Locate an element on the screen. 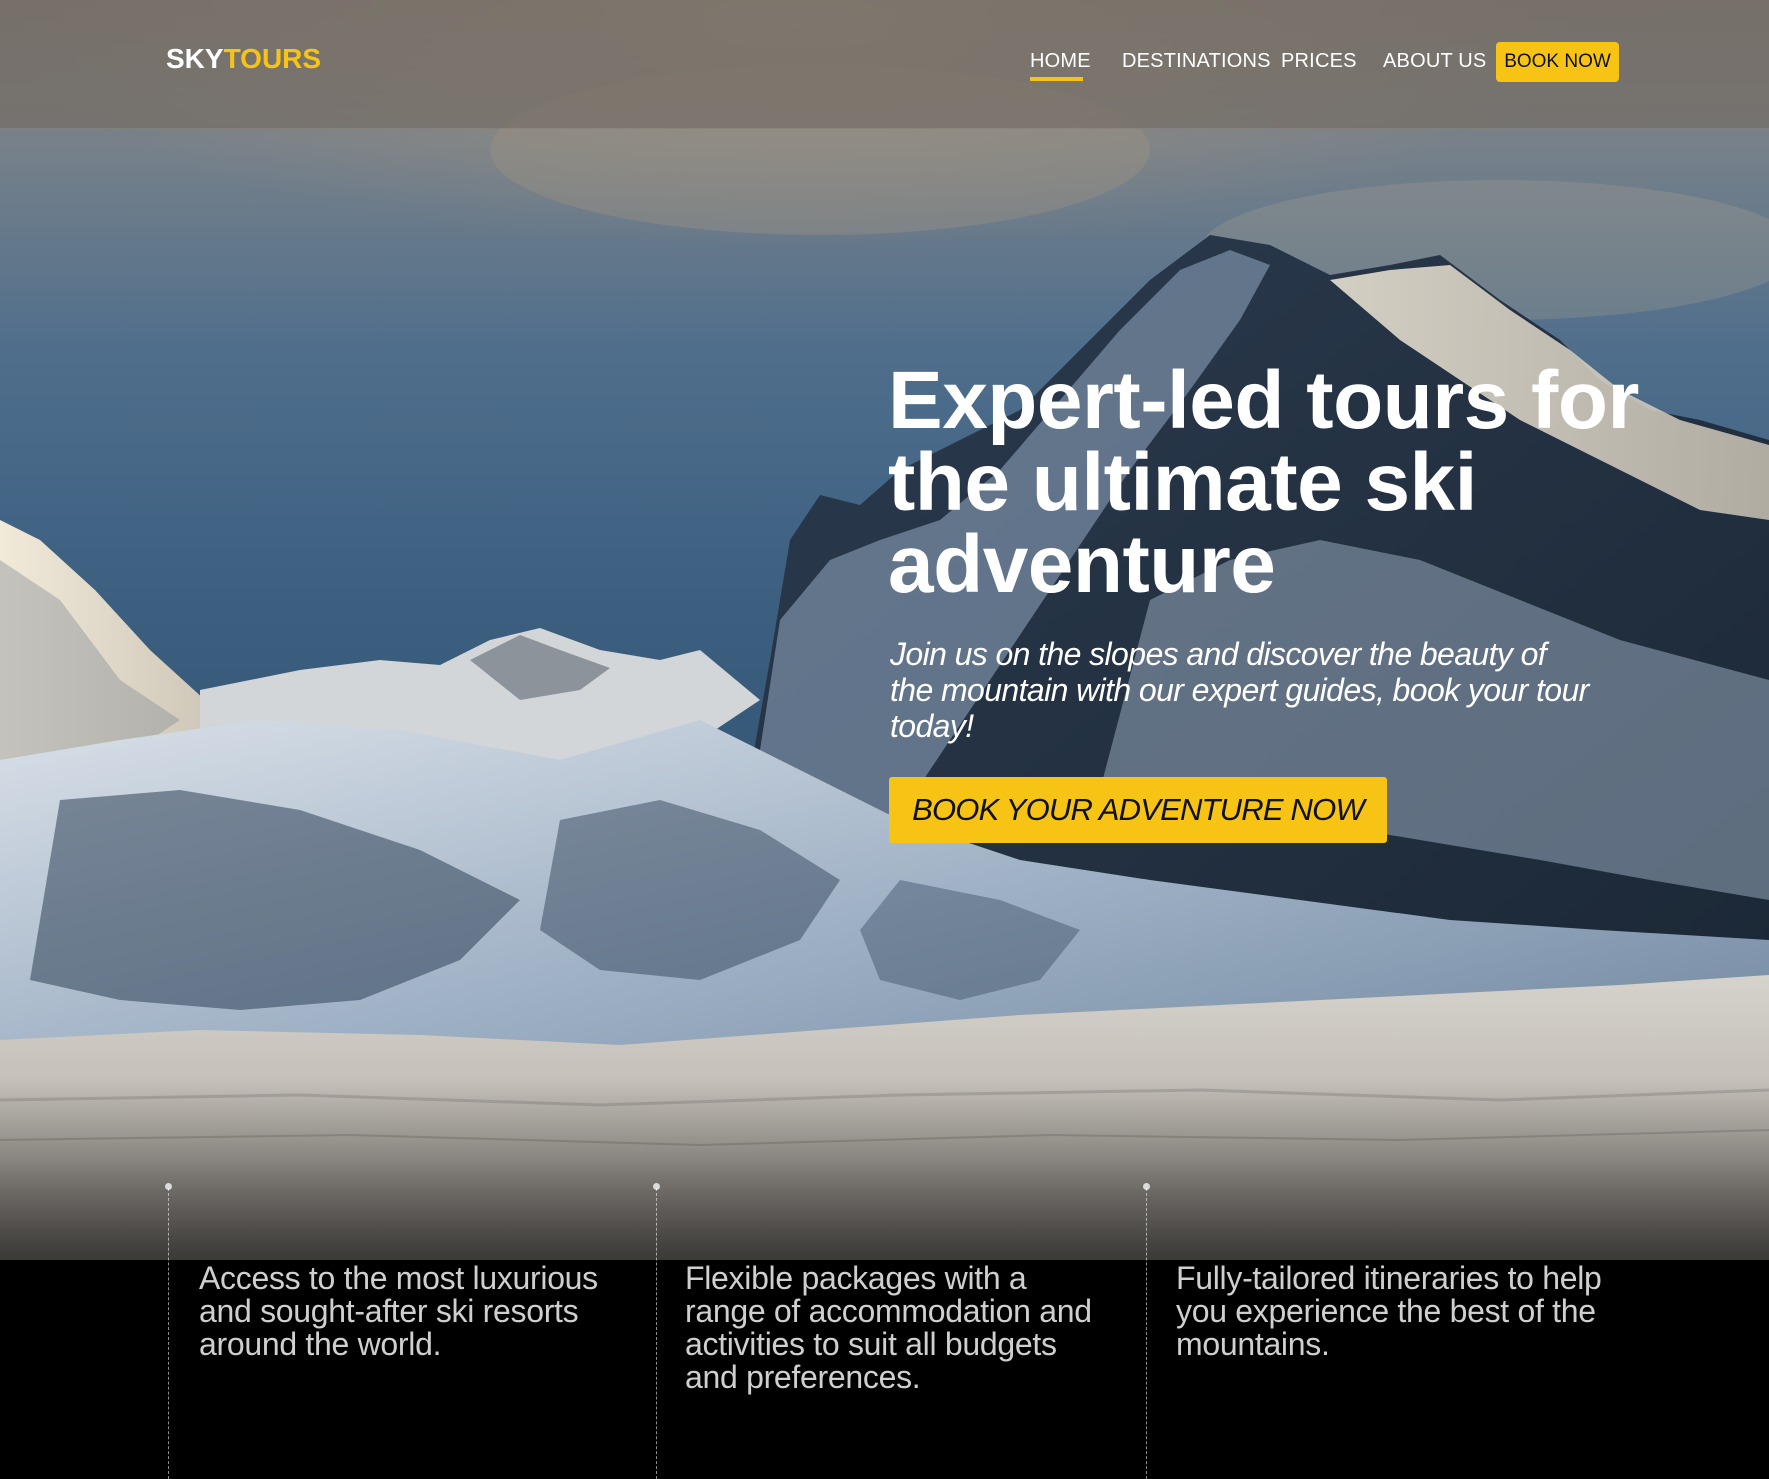  skytours-logo: SKYTOURS is located at coordinates (243, 59).